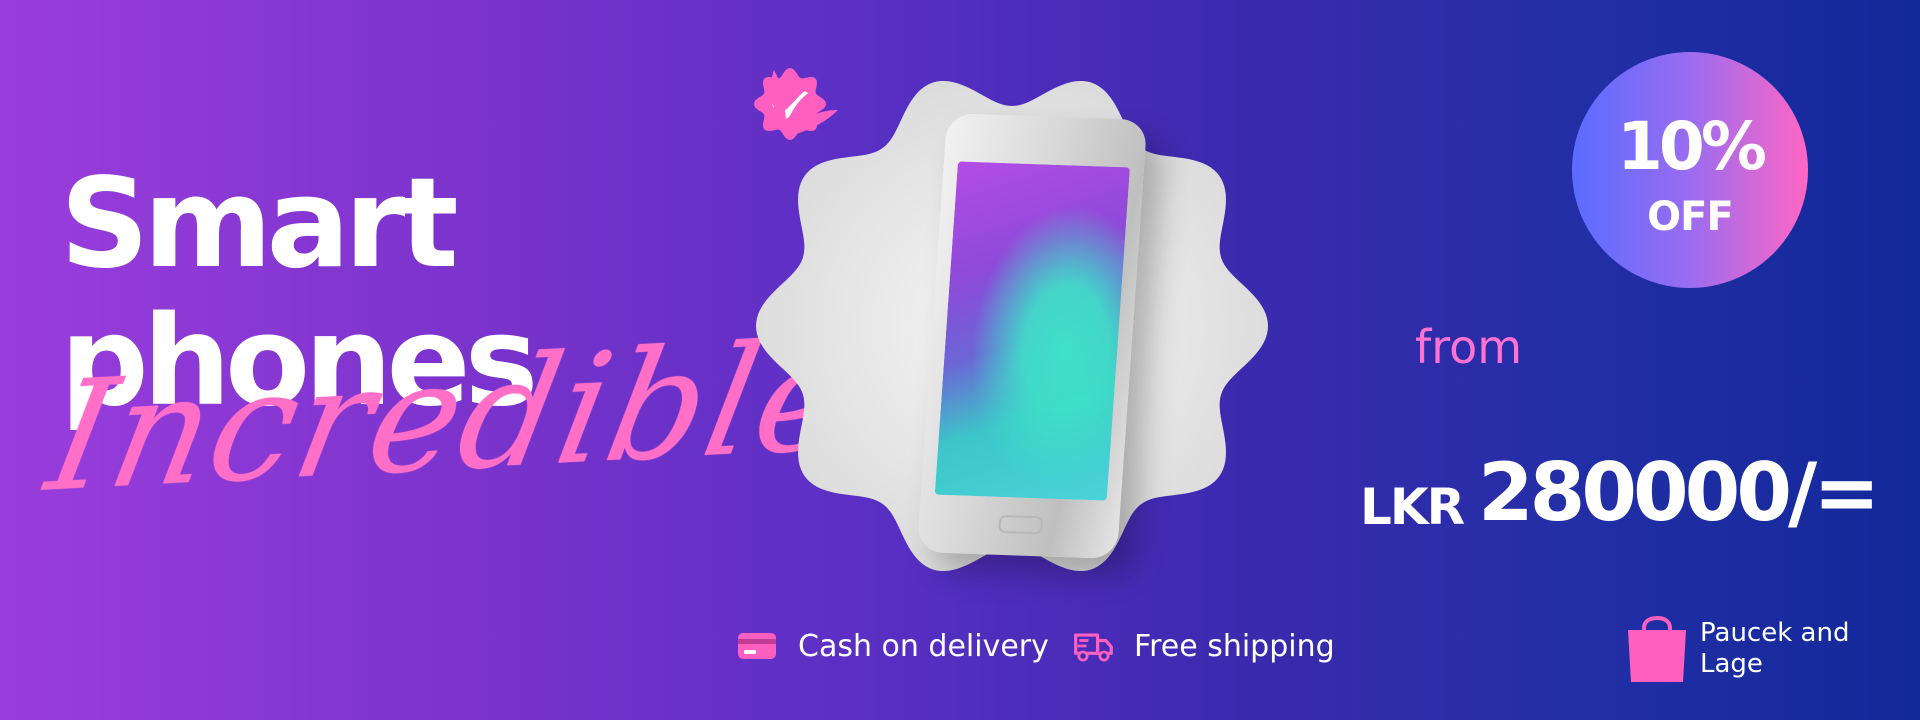  I want to click on discount-label: OFF, so click(1690, 217).